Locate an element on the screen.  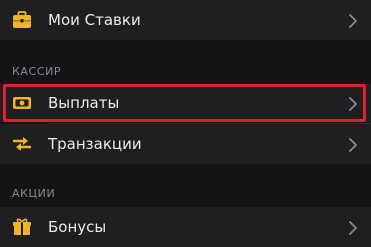
briefcase-icon is located at coordinates (22, 20).